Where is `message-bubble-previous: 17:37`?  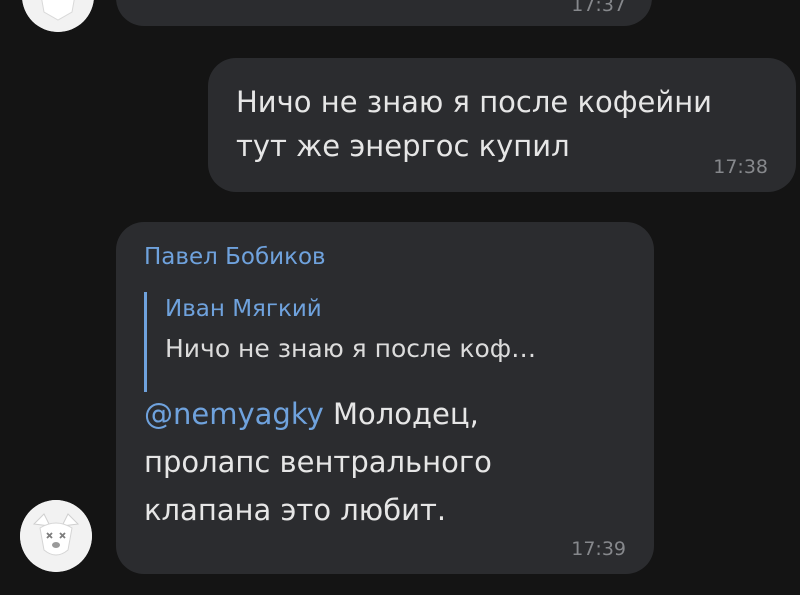
message-bubble-previous: 17:37 is located at coordinates (384, 13).